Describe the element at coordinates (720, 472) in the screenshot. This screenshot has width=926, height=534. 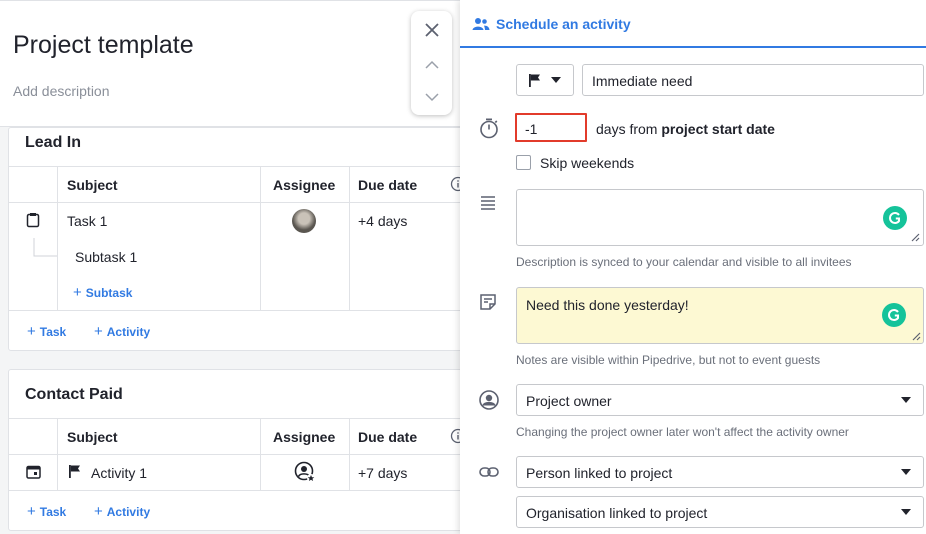
I see `person-select: Person linked to project` at that location.